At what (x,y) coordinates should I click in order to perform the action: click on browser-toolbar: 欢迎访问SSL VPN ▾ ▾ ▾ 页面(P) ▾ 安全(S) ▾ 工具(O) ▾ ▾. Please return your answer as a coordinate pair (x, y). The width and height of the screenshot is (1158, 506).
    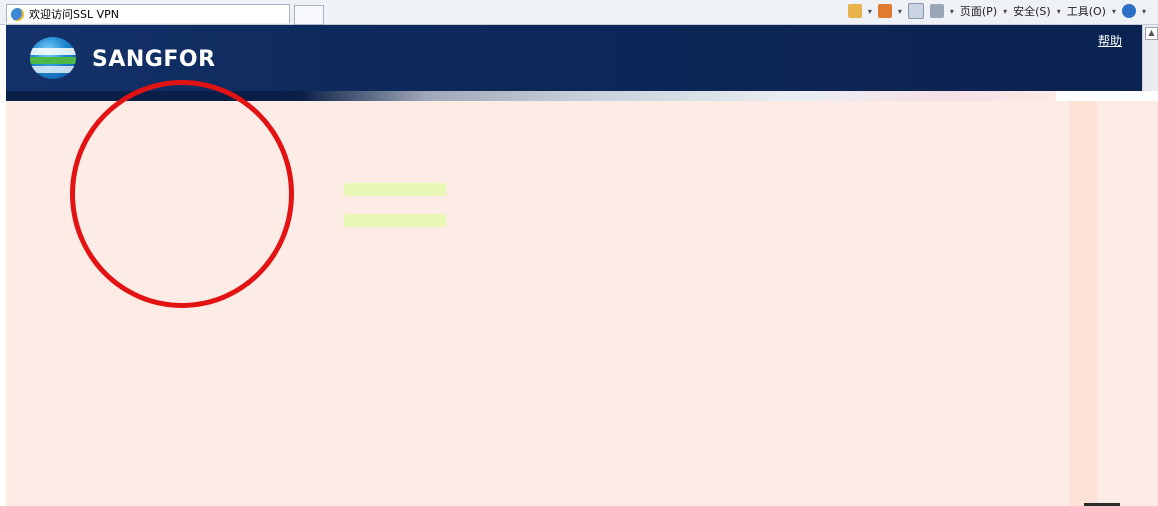
    Looking at the image, I should click on (579, 12).